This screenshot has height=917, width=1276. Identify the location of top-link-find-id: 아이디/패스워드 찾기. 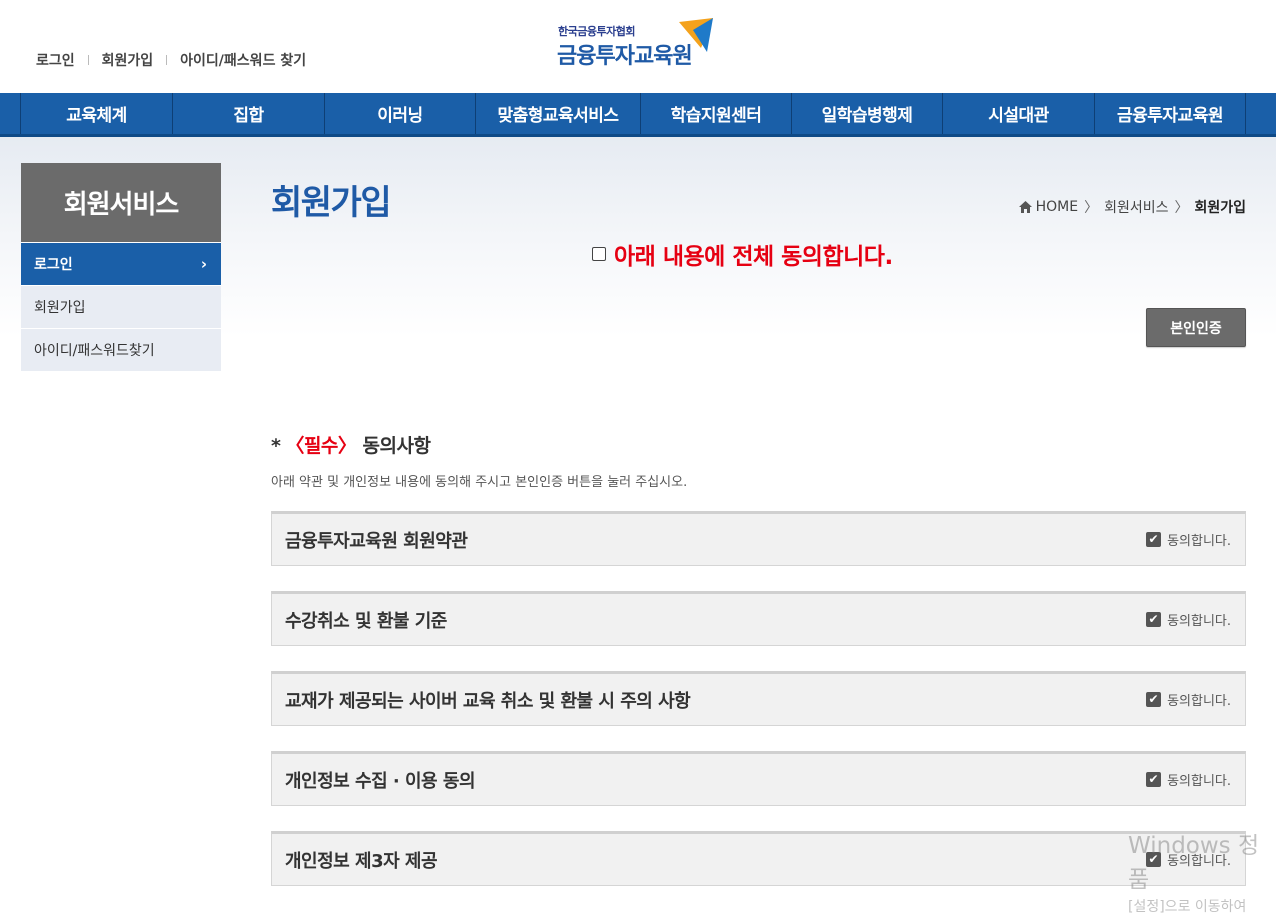
(243, 60).